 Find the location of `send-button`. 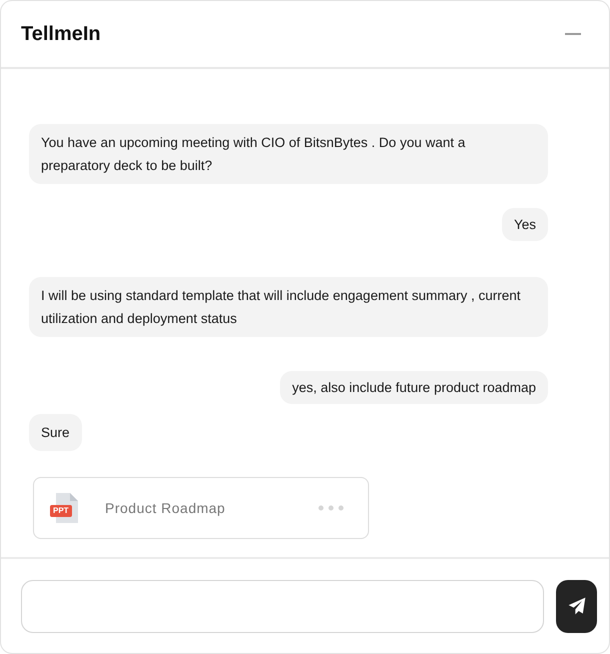

send-button is located at coordinates (576, 606).